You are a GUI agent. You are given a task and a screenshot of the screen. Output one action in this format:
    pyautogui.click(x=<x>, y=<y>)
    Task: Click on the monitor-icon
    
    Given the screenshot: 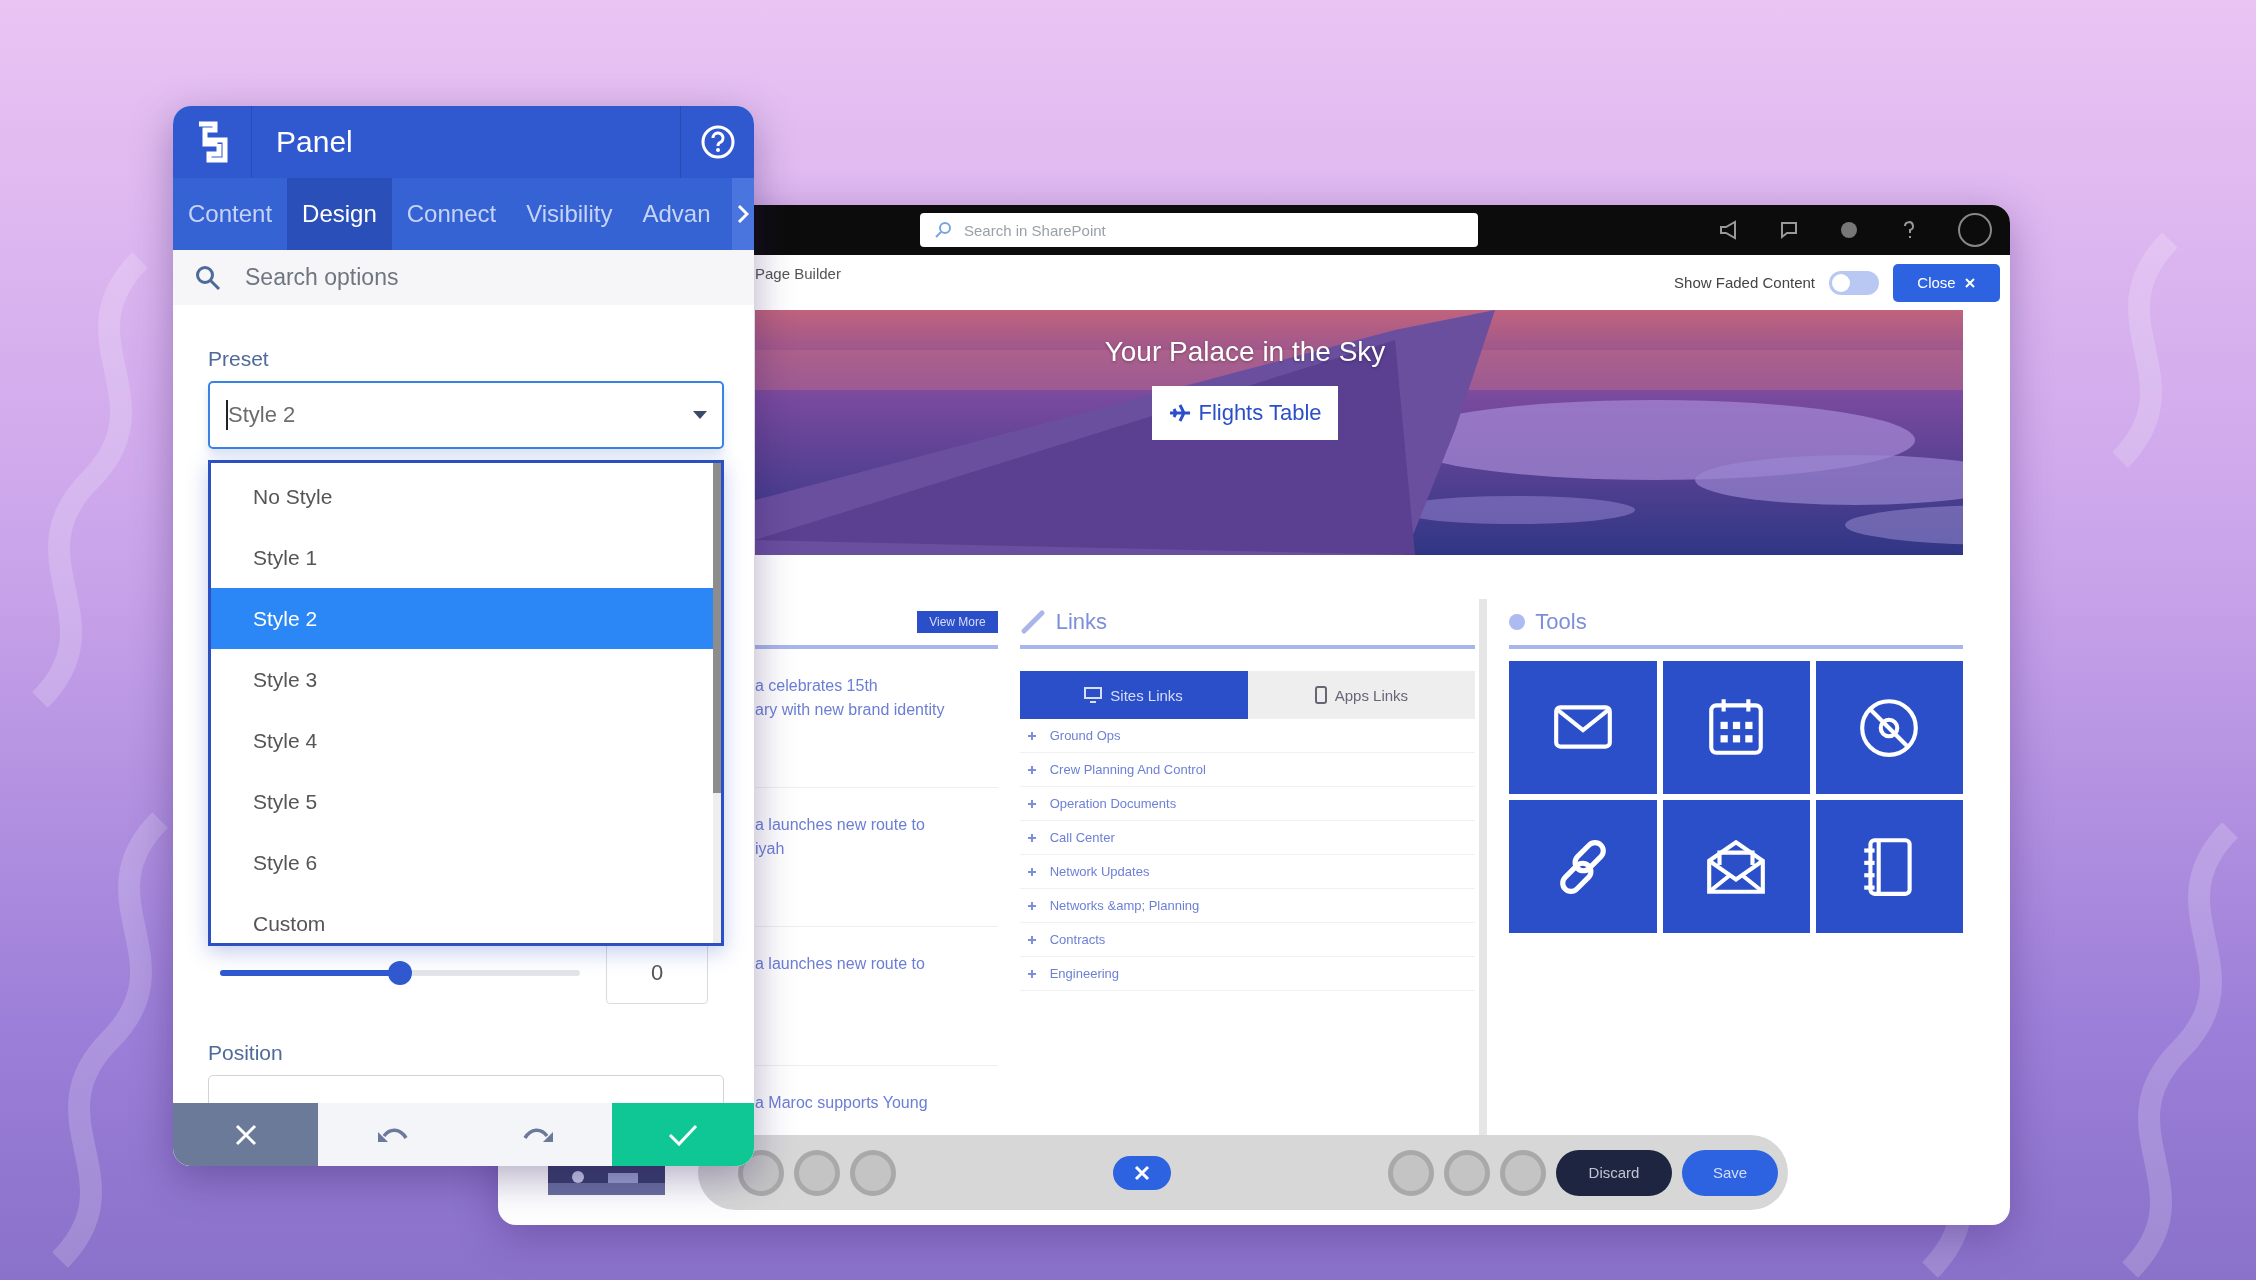 What is the action you would take?
    pyautogui.click(x=1093, y=695)
    